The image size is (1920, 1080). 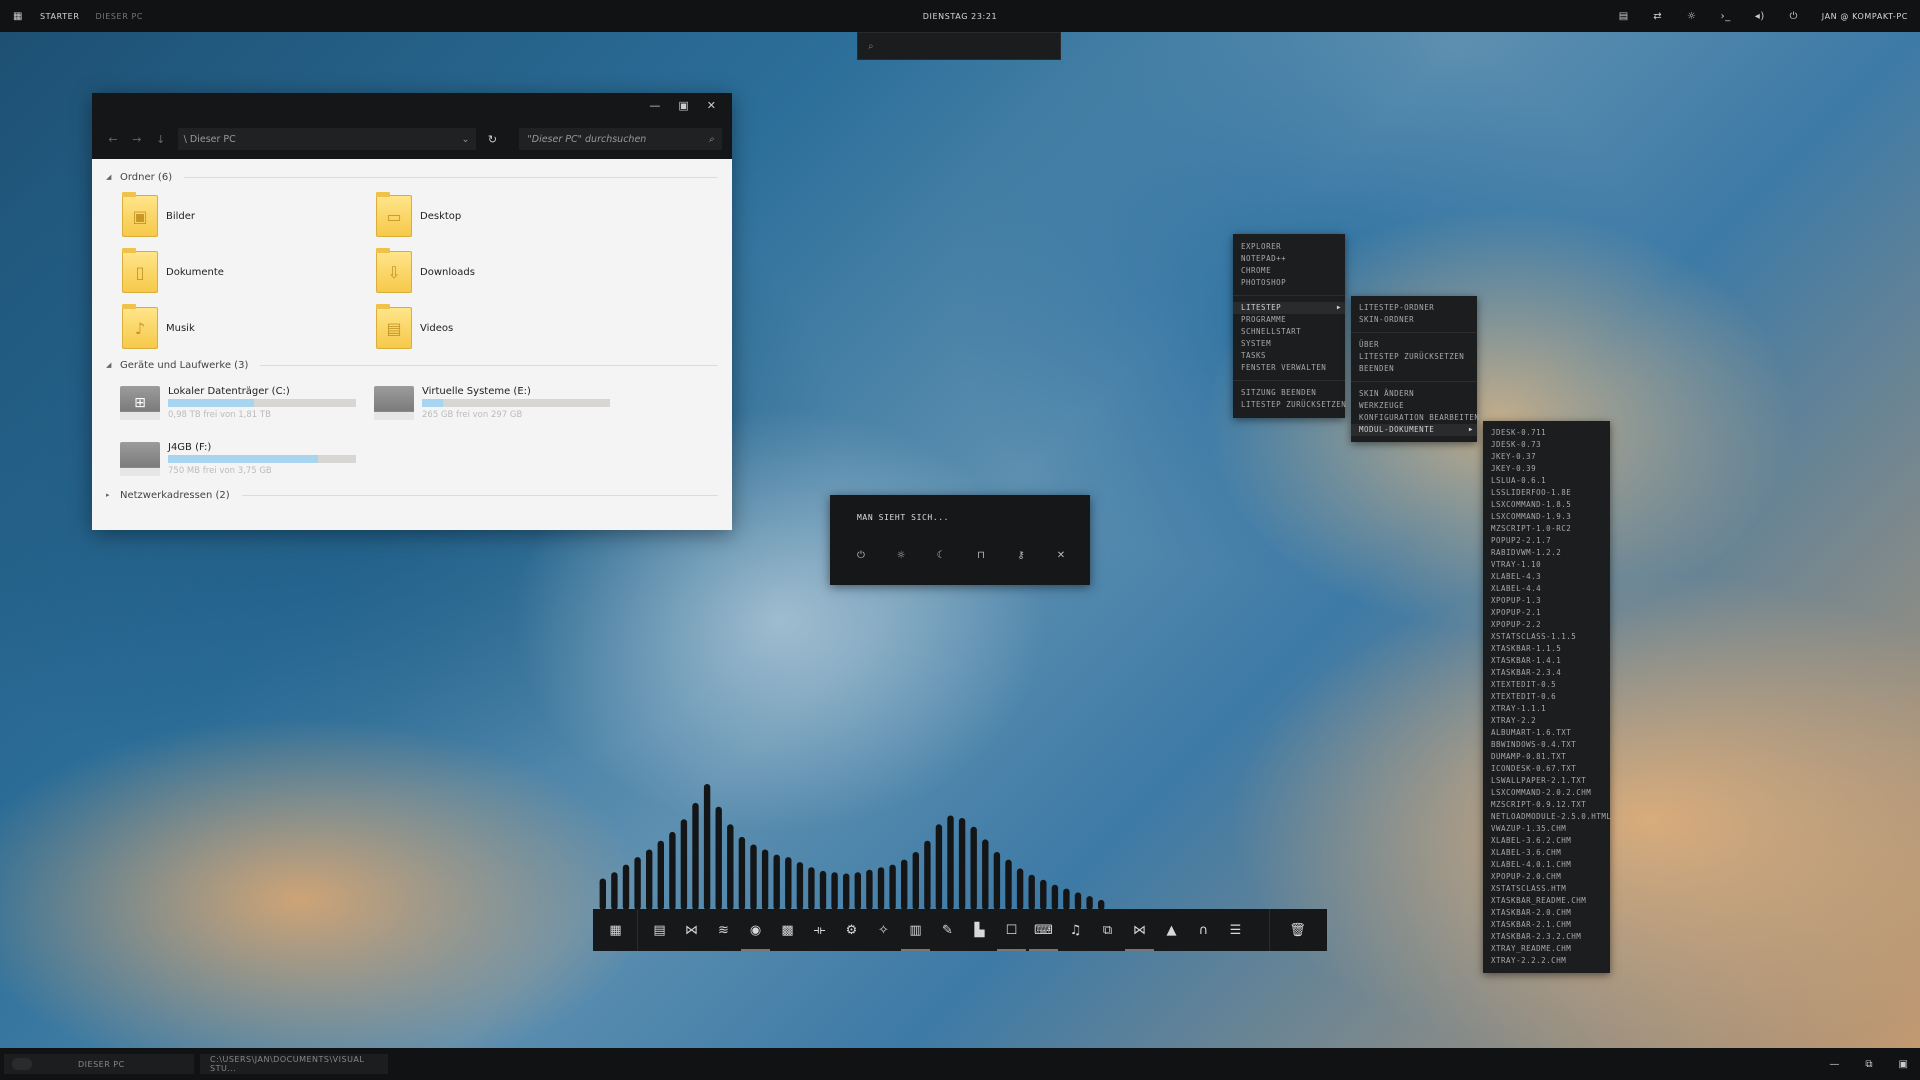 What do you see at coordinates (493, 139) in the screenshot?
I see `refresh-icon: ↻` at bounding box center [493, 139].